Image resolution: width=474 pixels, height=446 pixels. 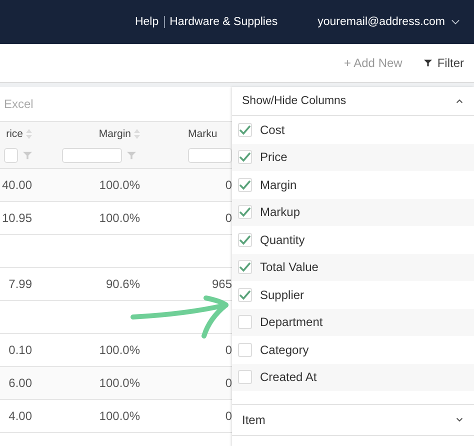 I want to click on chevron-up-icon, so click(x=459, y=101).